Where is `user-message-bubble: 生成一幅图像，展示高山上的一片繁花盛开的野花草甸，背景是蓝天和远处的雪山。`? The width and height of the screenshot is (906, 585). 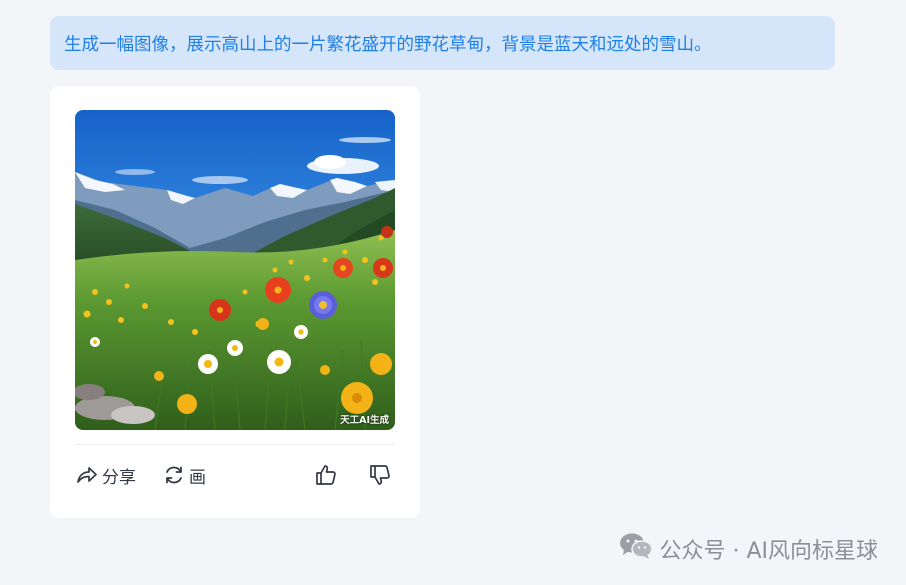
user-message-bubble: 生成一幅图像，展示高山上的一片繁花盛开的野花草甸，背景是蓝天和远处的雪山。 is located at coordinates (442, 43).